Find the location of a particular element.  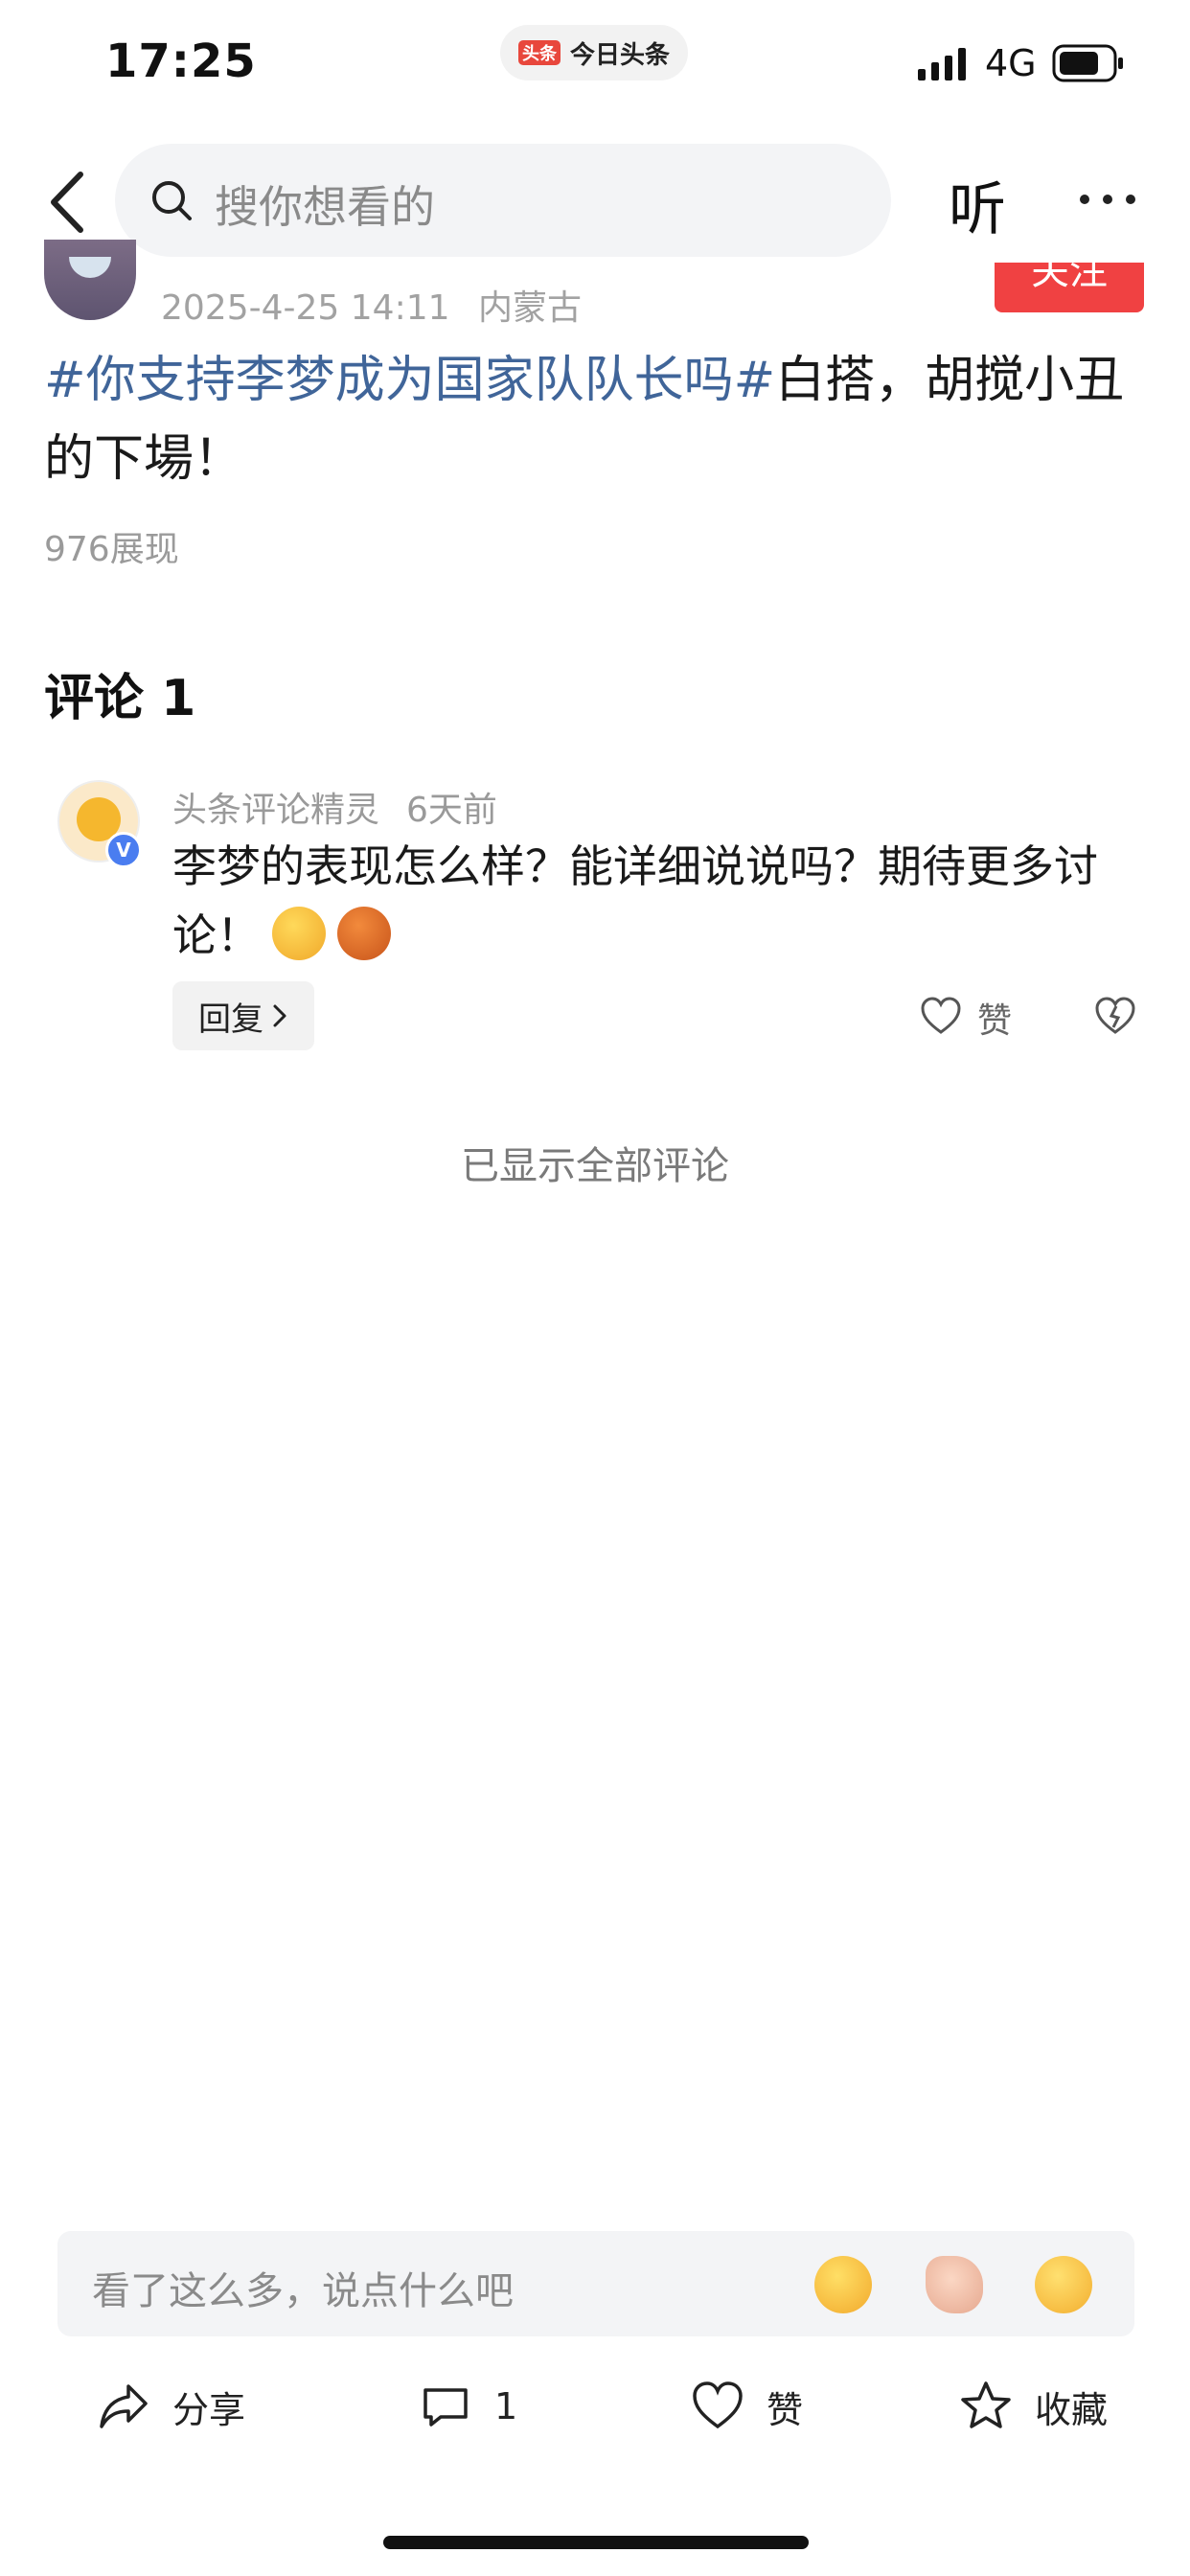

network-type: 4G is located at coordinates (1011, 63).